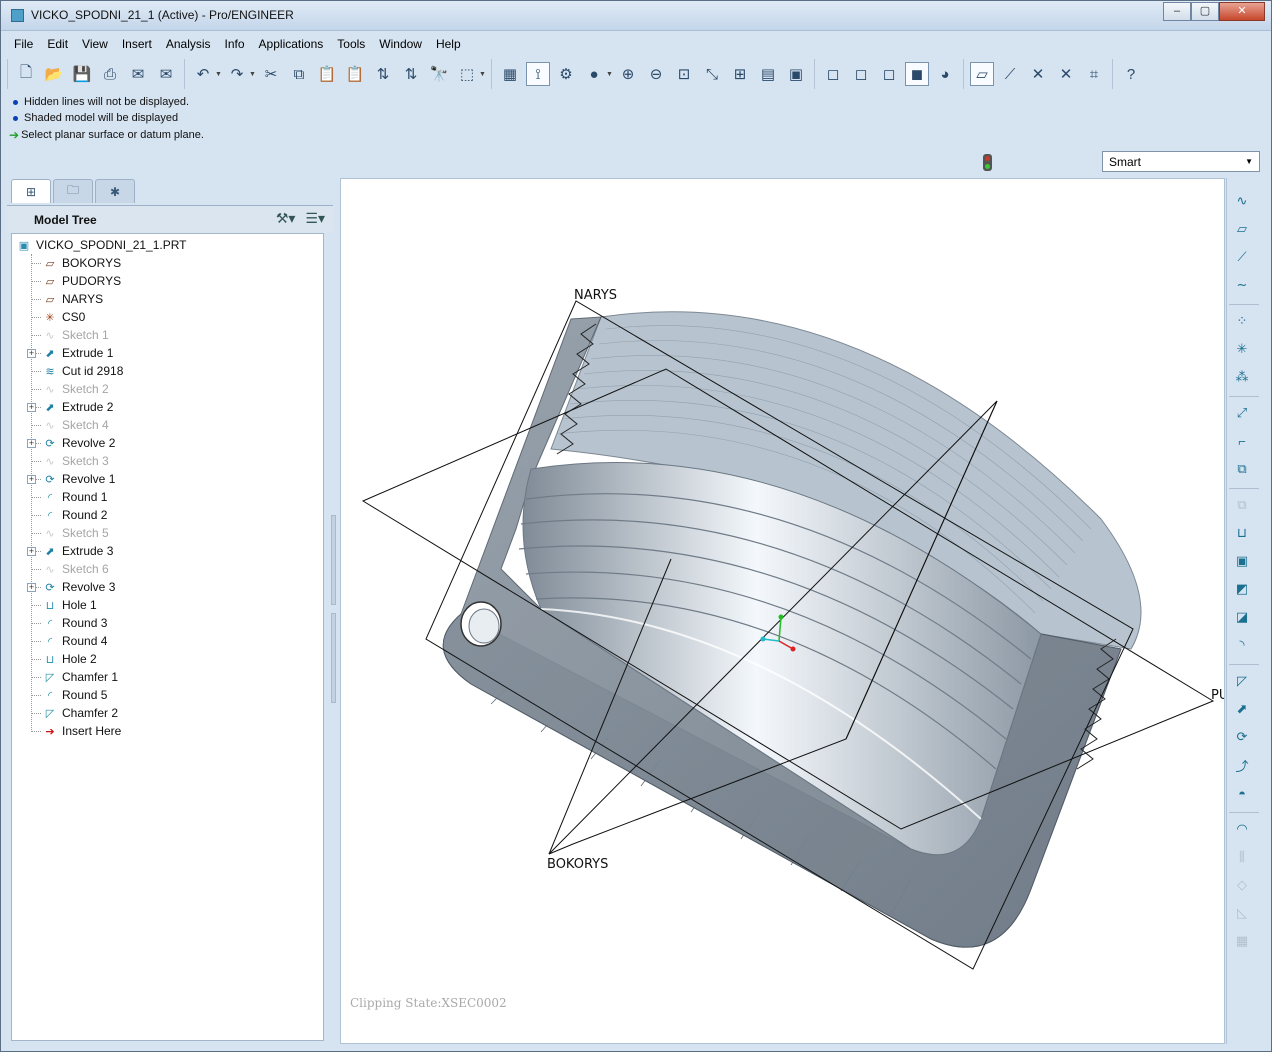  Describe the element at coordinates (334, 610) in the screenshot. I see `panel-splitter` at that location.